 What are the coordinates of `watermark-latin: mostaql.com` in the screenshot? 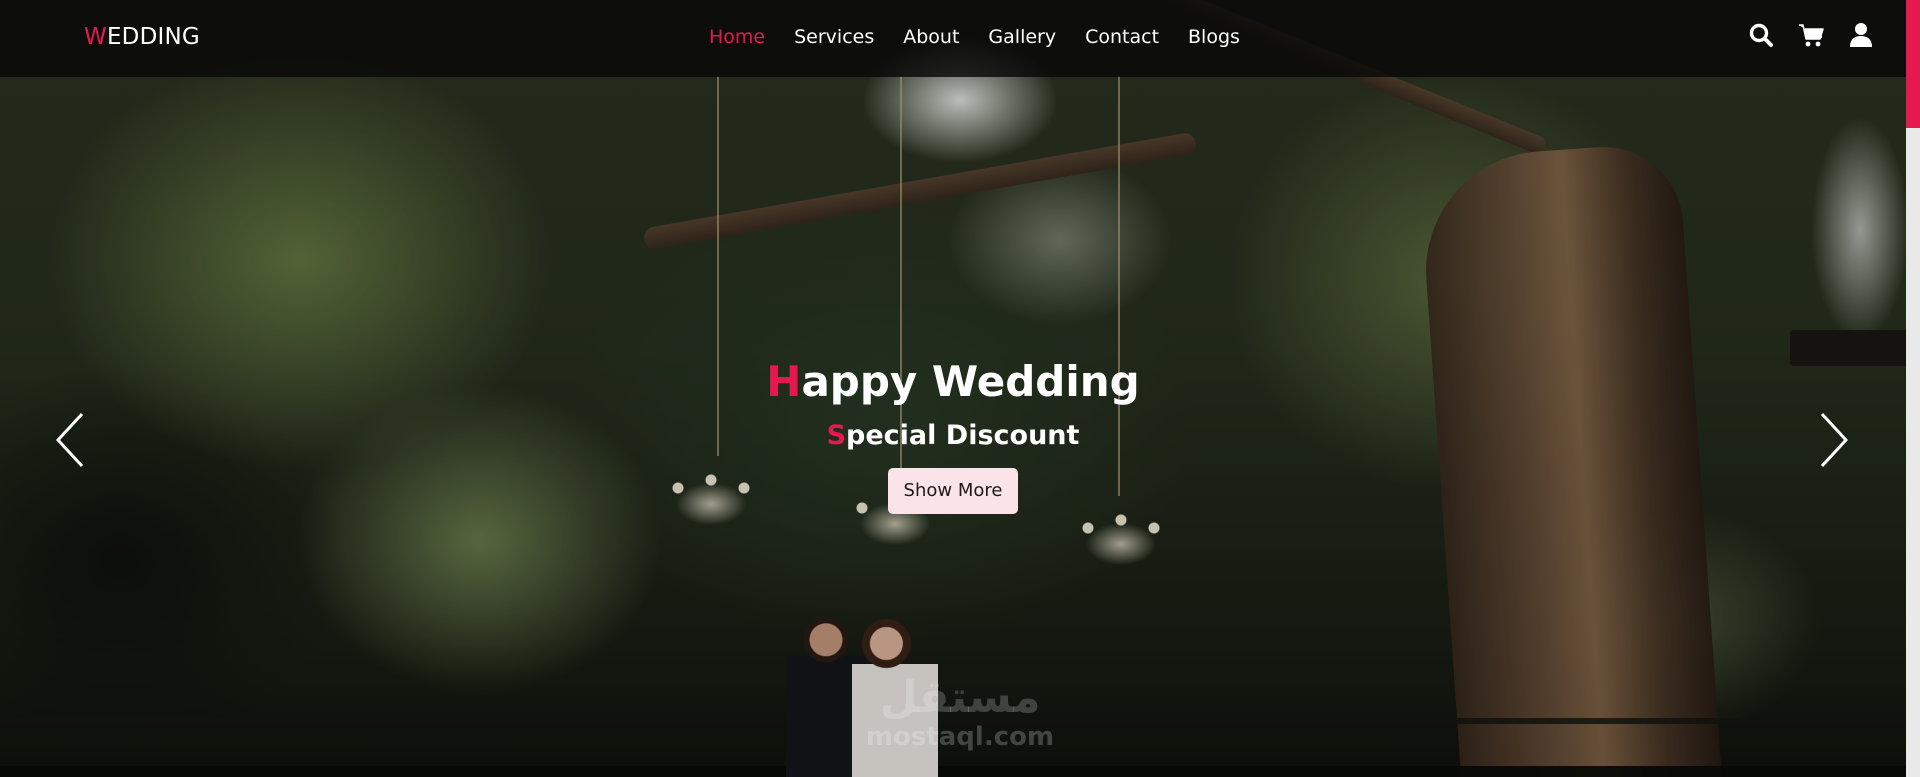 It's located at (960, 737).